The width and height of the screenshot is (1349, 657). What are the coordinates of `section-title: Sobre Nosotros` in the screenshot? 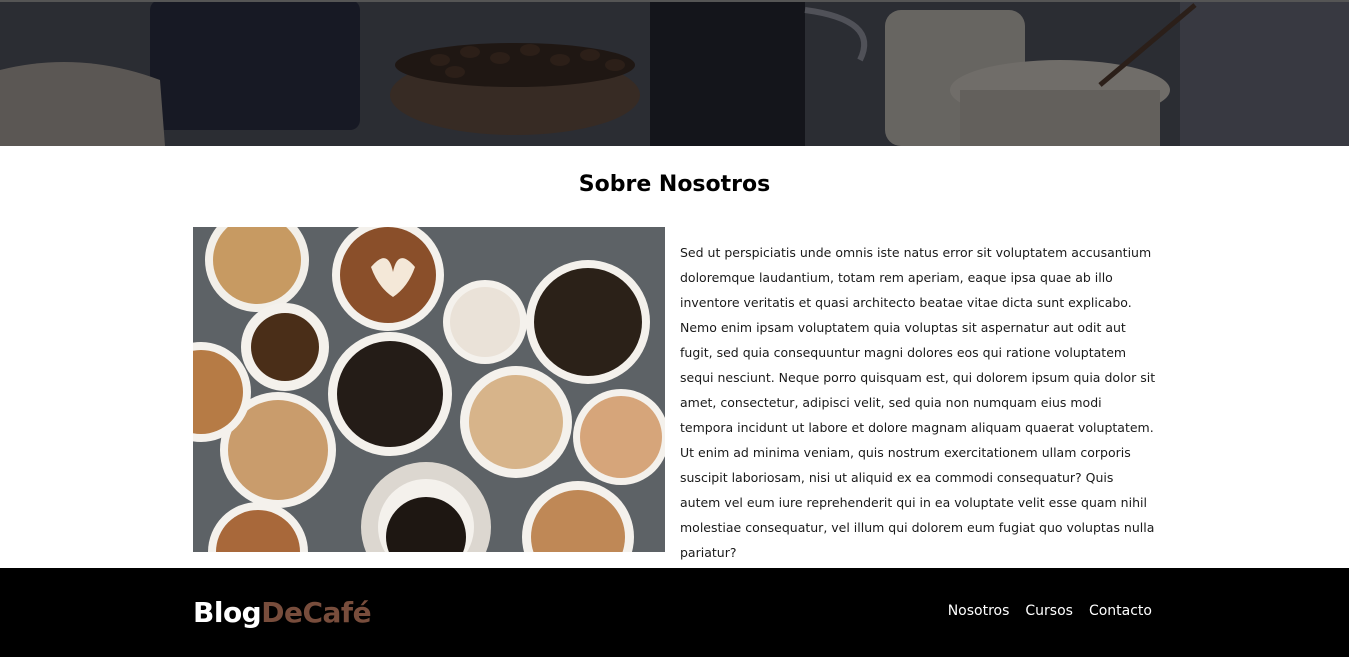 It's located at (674, 184).